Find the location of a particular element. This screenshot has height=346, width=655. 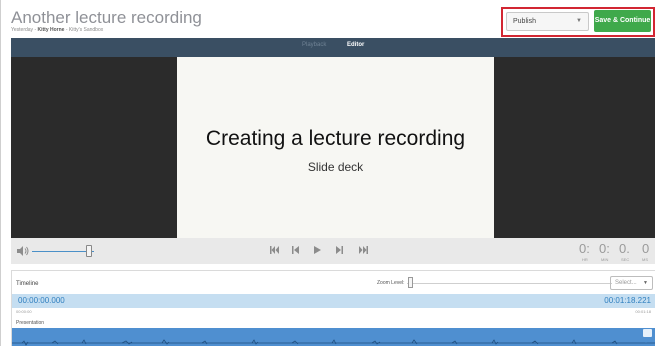

time-milliseconds-label: MS is located at coordinates (645, 259).